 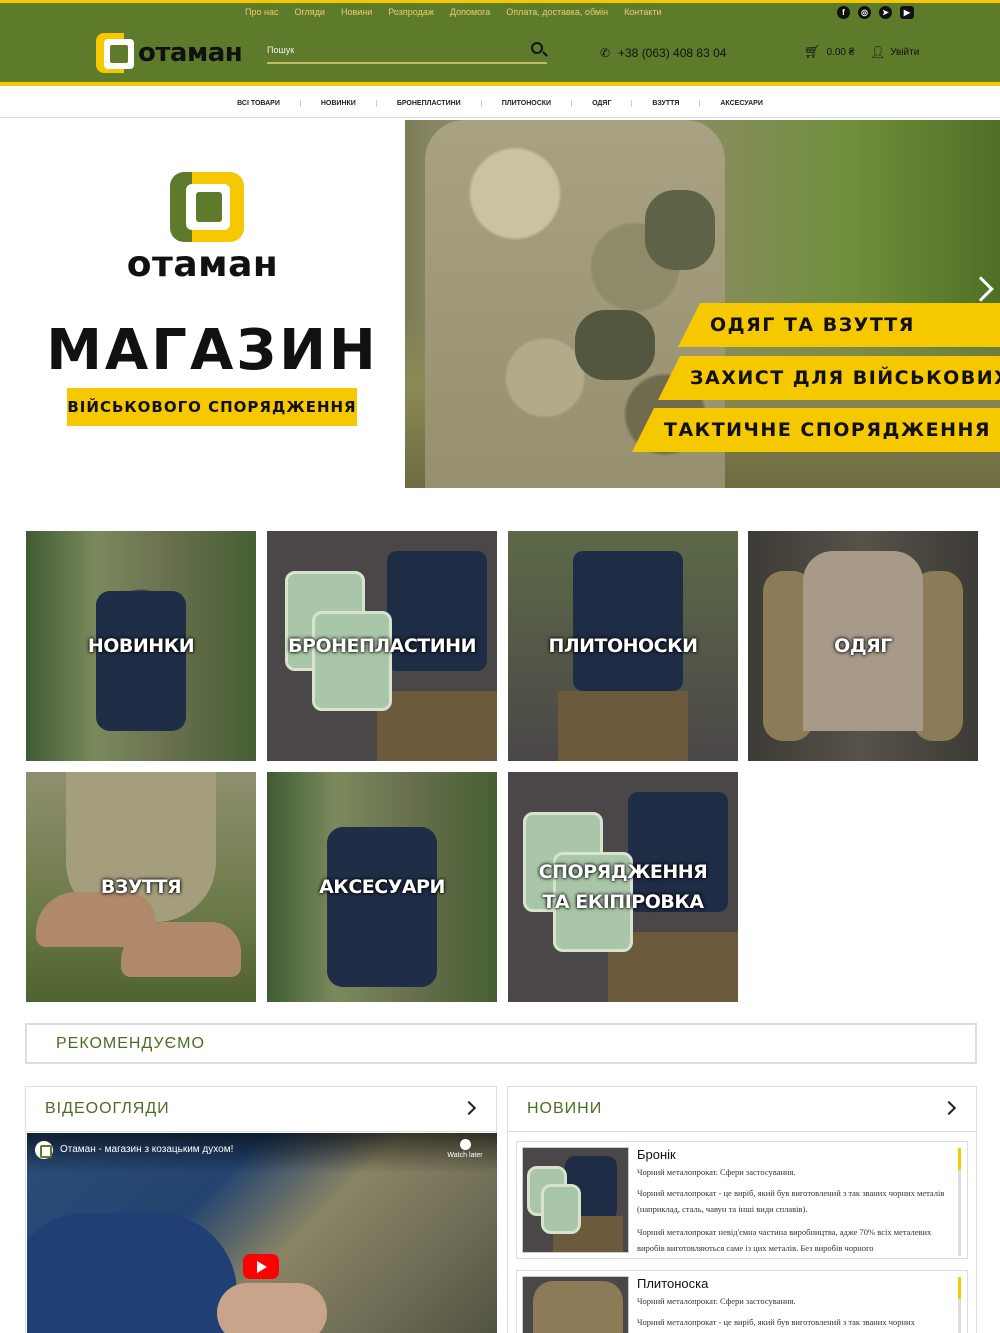 I want to click on phone-number: +38 (063) 408 83 04, so click(x=672, y=53).